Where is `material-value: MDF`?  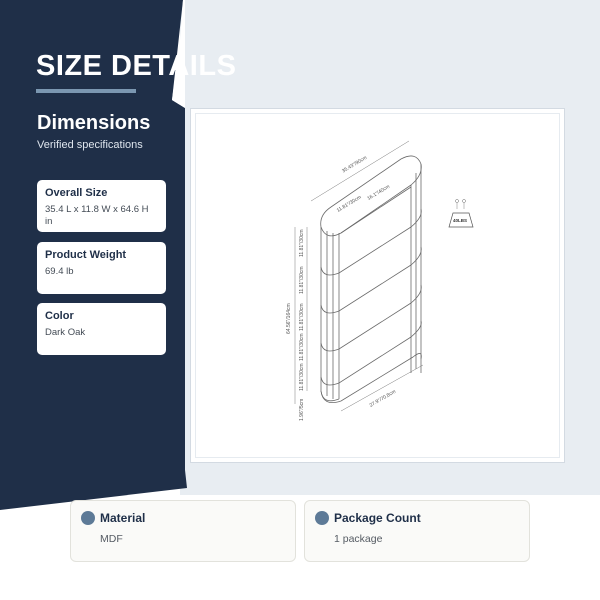 material-value: MDF is located at coordinates (111, 539).